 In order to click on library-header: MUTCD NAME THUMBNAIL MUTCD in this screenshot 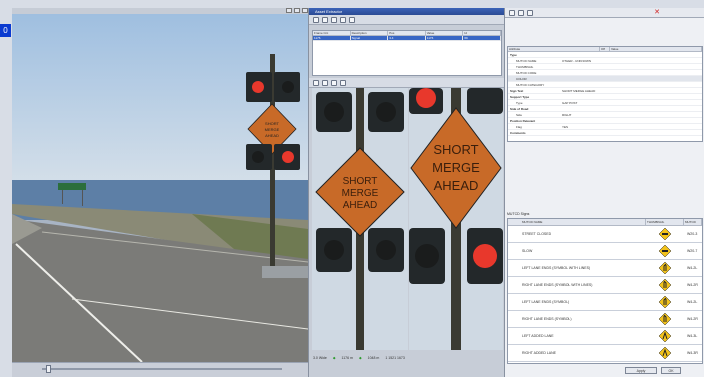, I will do `click(605, 222)`.